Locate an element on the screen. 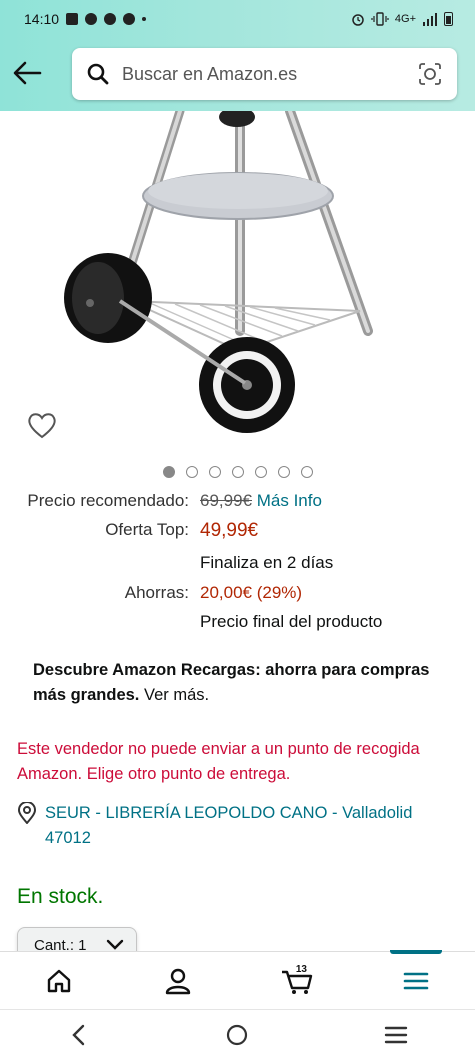  wishlist-heart-icon is located at coordinates (42, 425).